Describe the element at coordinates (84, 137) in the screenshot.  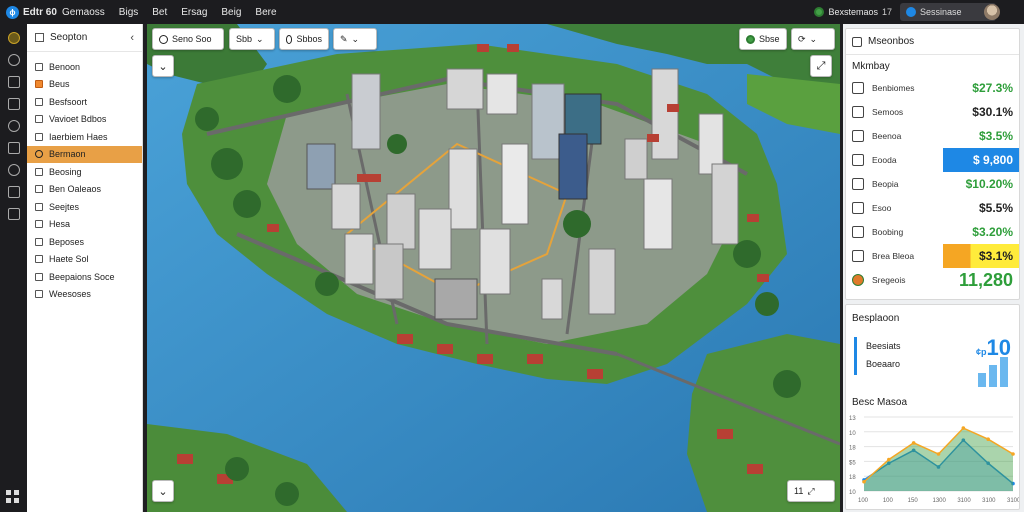
I see `sidebar-item: Iaerbiem Haes` at that location.